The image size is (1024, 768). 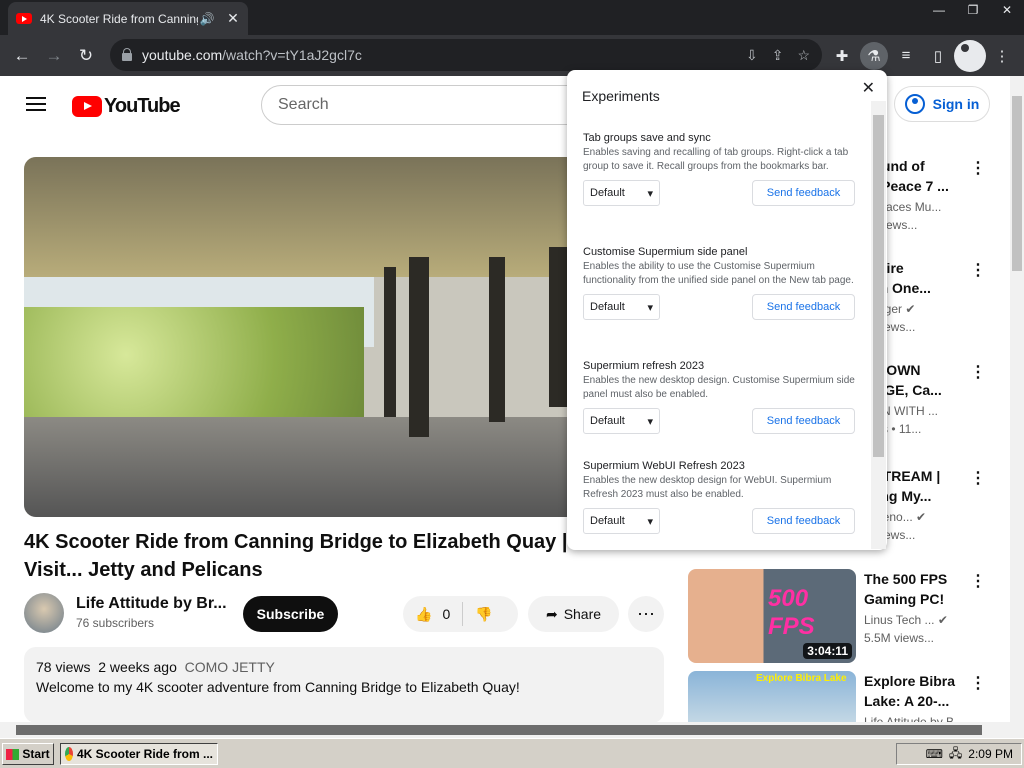 What do you see at coordinates (22, 56) in the screenshot?
I see `back-icon: ←` at bounding box center [22, 56].